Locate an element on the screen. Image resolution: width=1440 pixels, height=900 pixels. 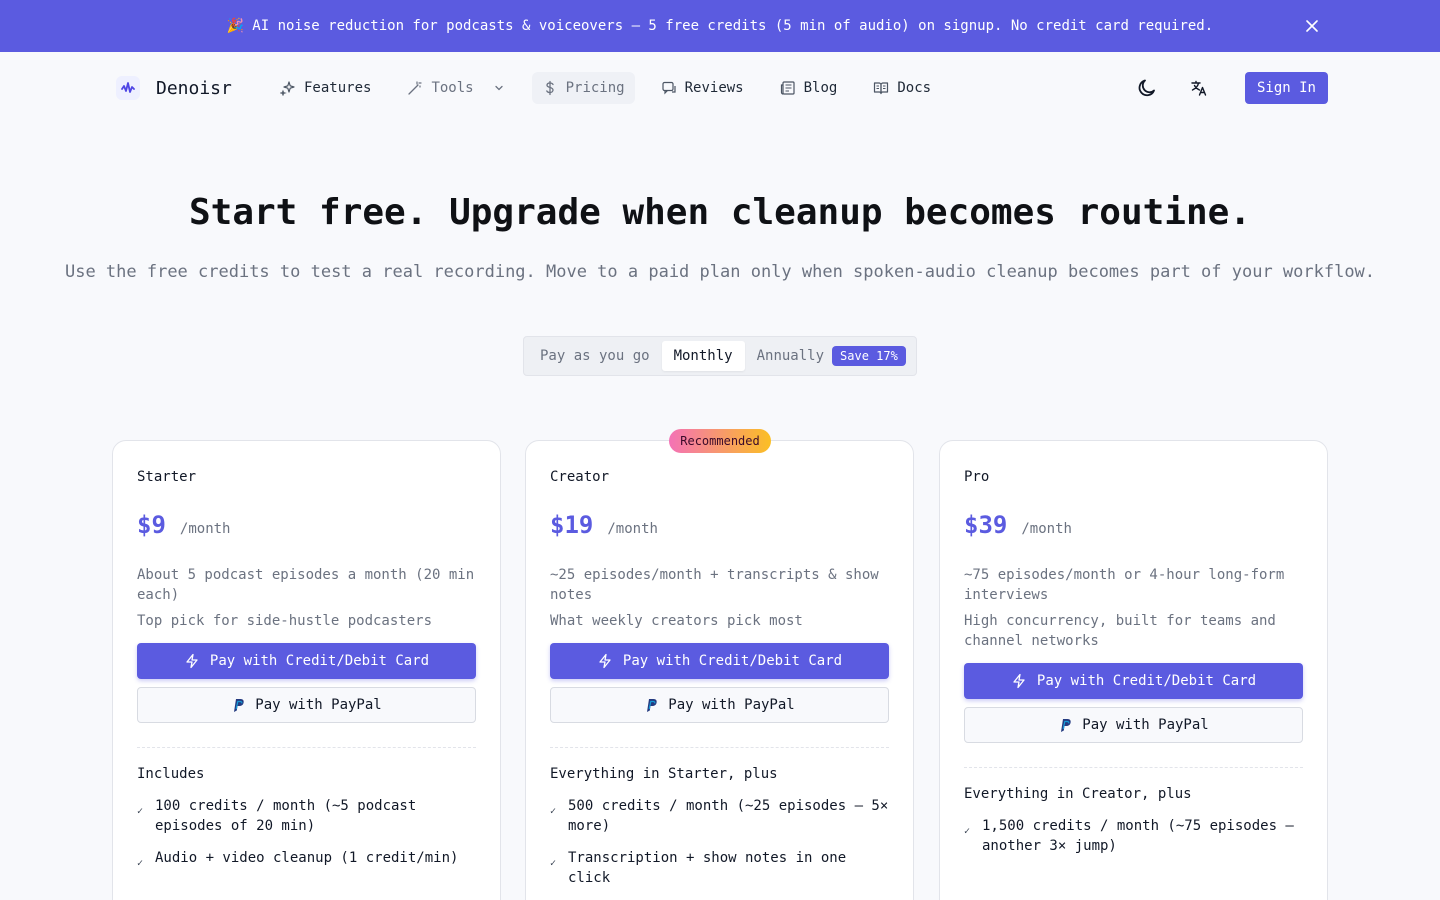
nav-tools-dropdown: Tools is located at coordinates (456, 88).